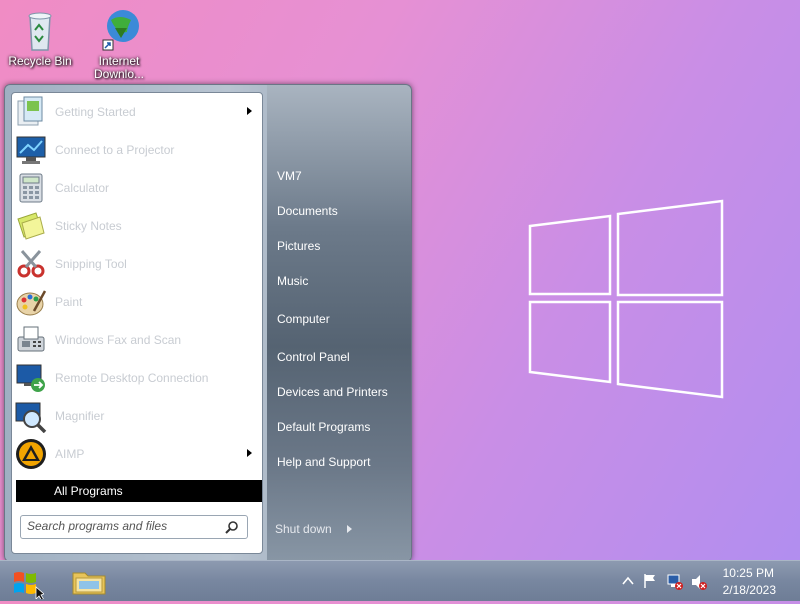  I want to click on search-icon, so click(232, 527).